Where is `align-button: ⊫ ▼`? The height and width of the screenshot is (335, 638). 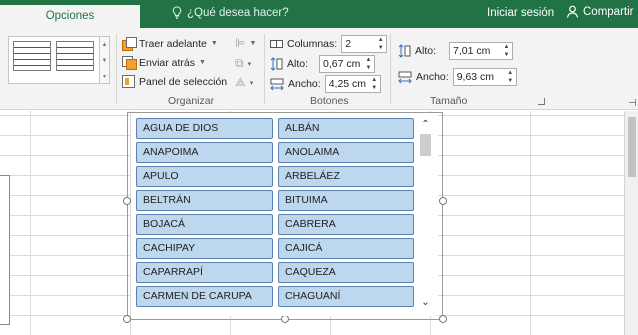 align-button: ⊫ ▼ is located at coordinates (245, 43).